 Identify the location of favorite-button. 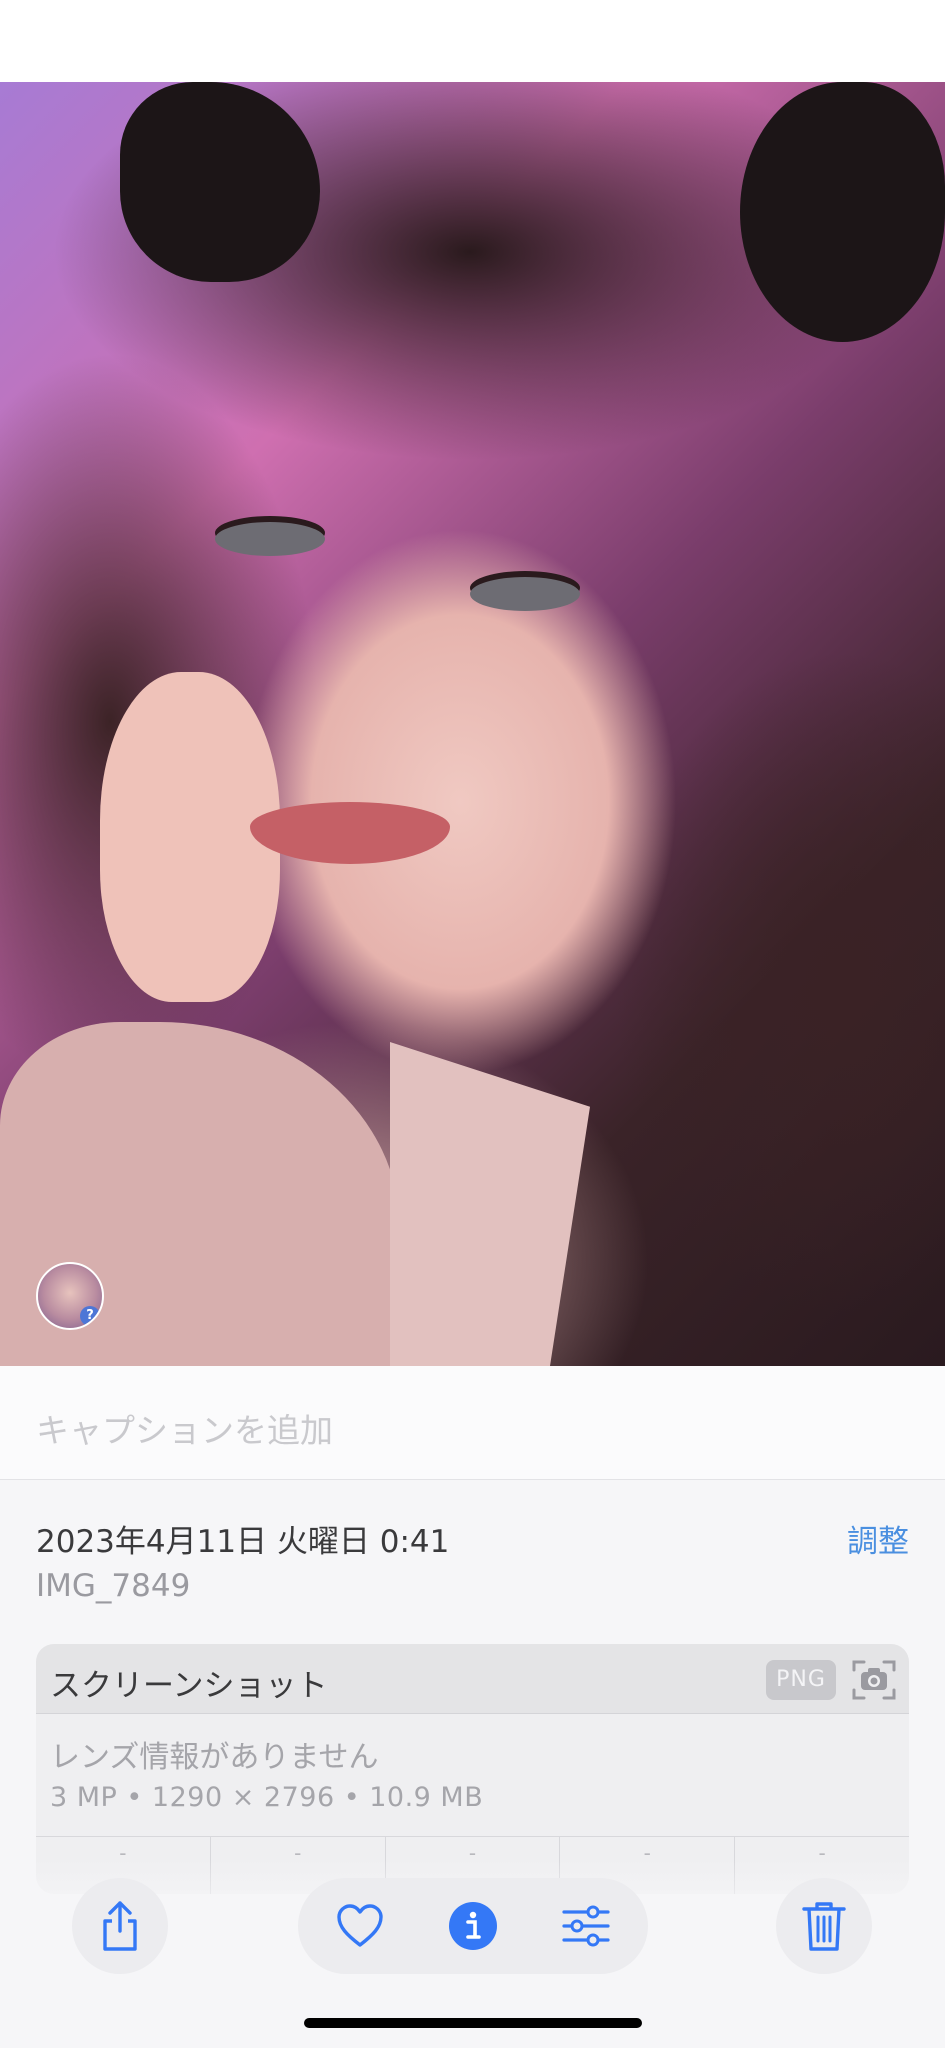
(360, 1926).